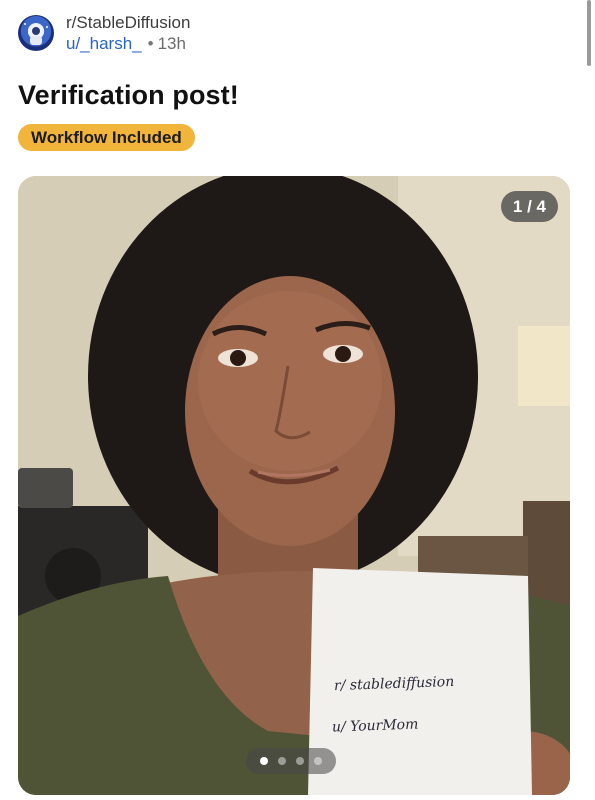  I want to click on note-line-2: u/ YourMom, so click(375, 726).